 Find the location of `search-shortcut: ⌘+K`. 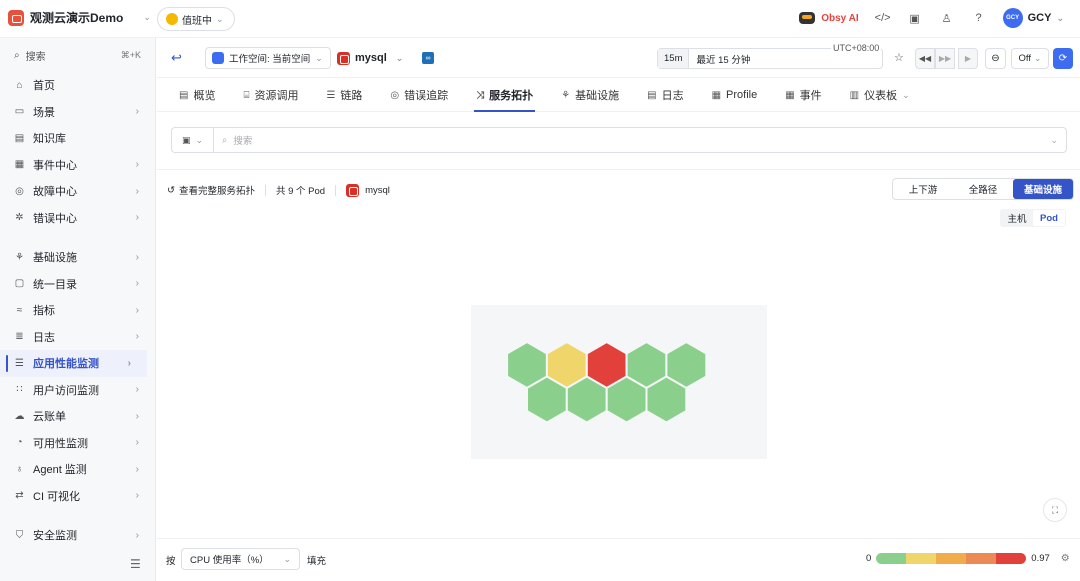

search-shortcut: ⌘+K is located at coordinates (130, 54).